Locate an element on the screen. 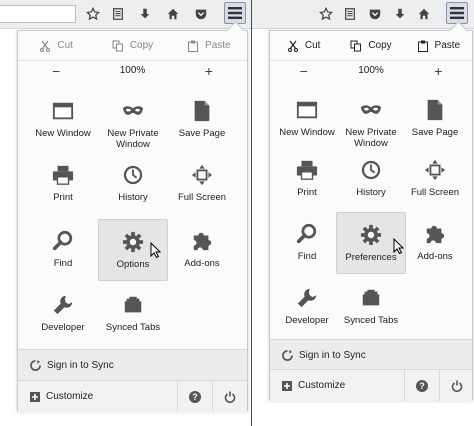  paste-label: Paste is located at coordinates (447, 45).